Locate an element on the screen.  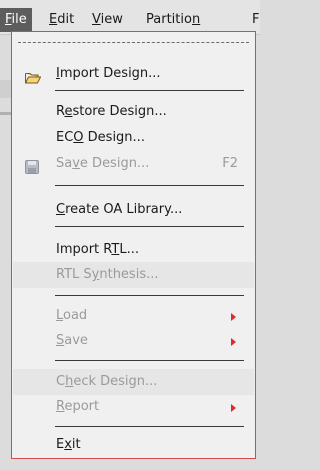
menu-file: File is located at coordinates (16, 20).